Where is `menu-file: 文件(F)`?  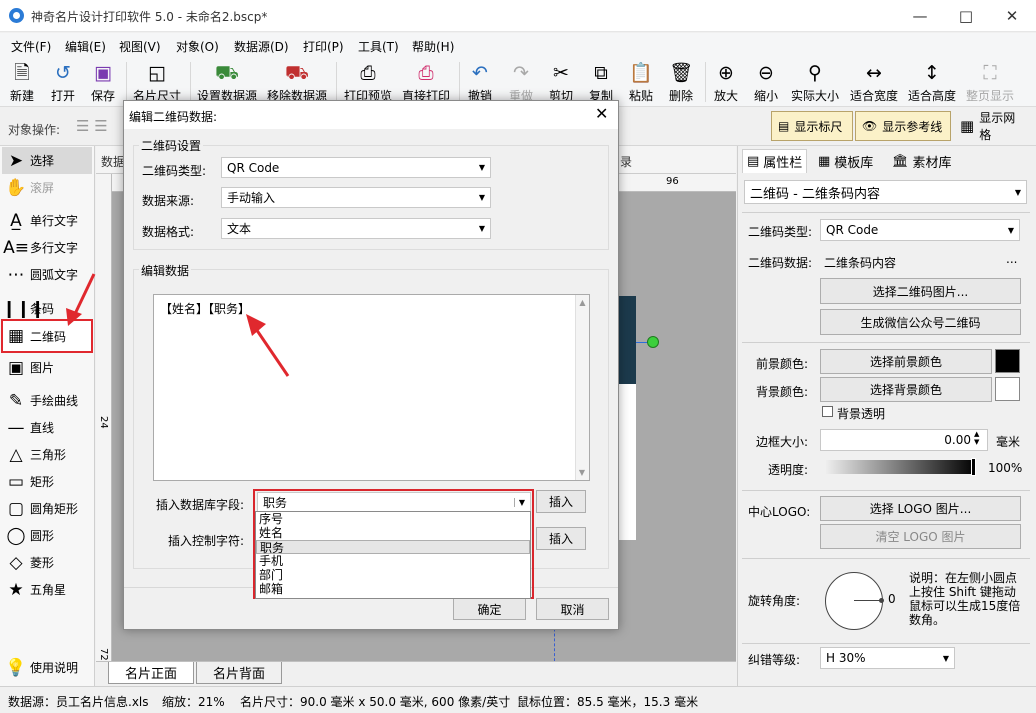 menu-file: 文件(F) is located at coordinates (31, 46).